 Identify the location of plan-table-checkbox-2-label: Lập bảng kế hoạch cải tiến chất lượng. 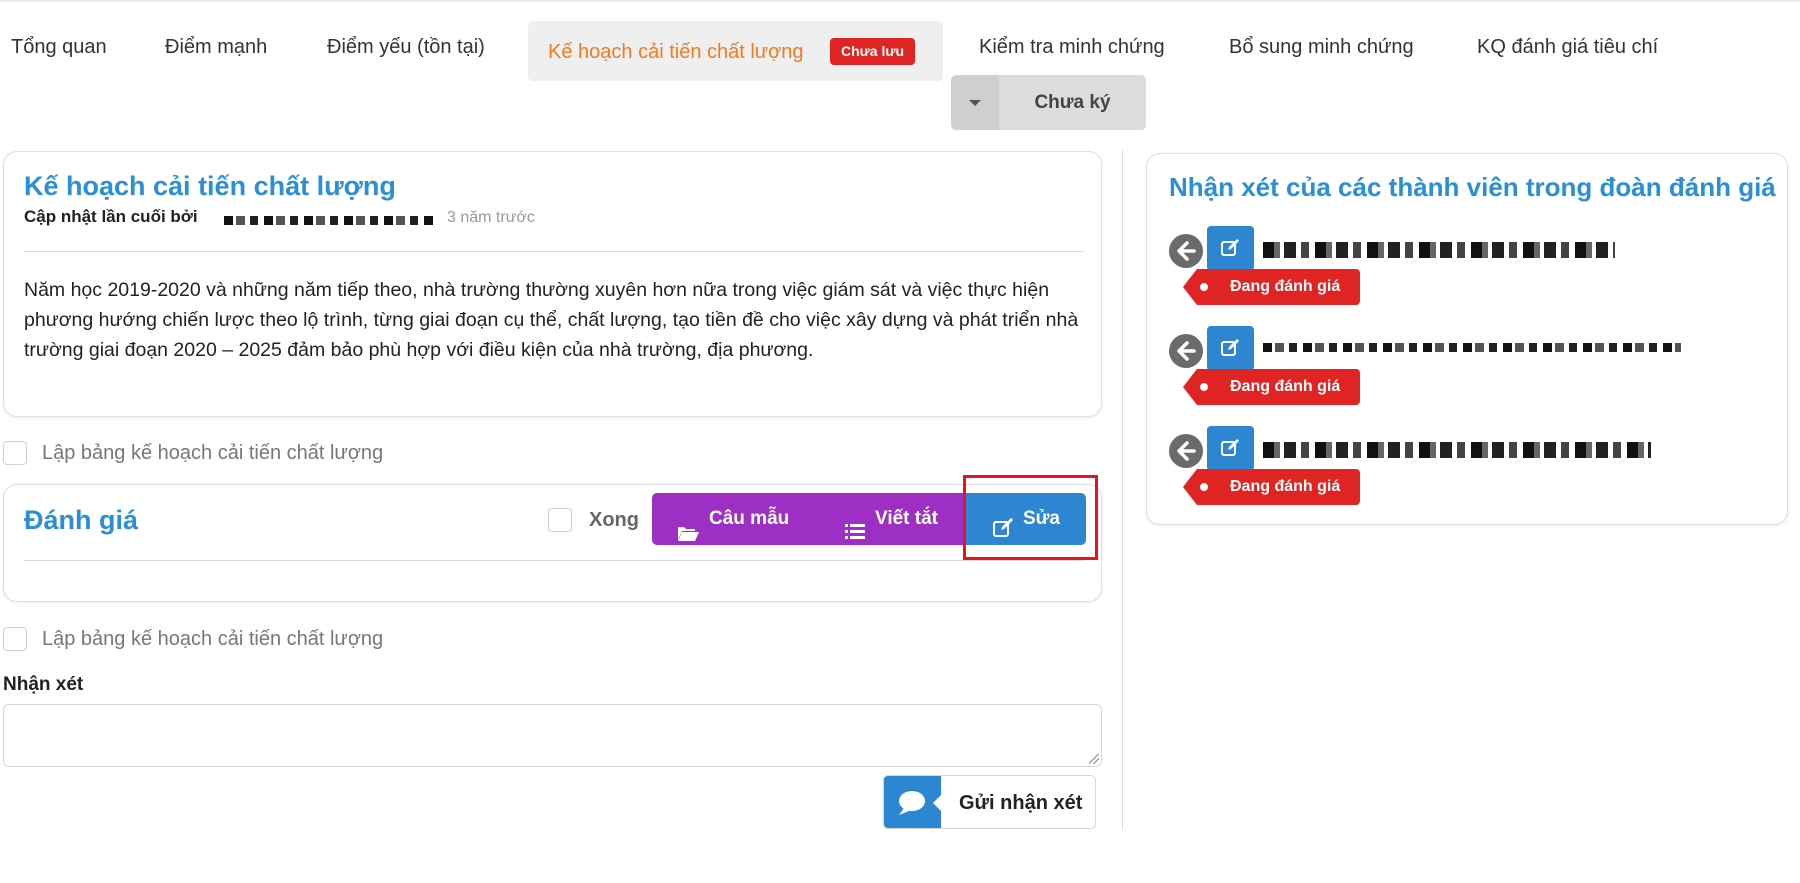
(213, 639).